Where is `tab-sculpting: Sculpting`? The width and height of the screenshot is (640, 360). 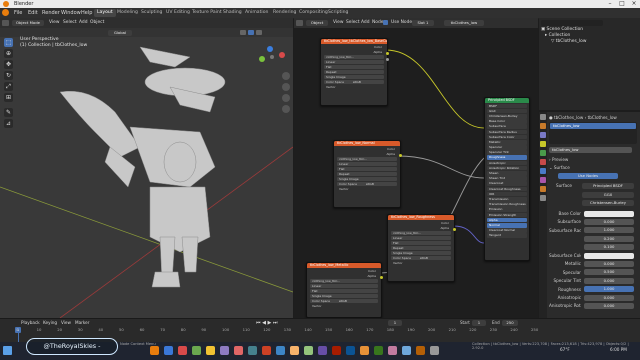 tab-sculpting: Sculpting is located at coordinates (151, 13).